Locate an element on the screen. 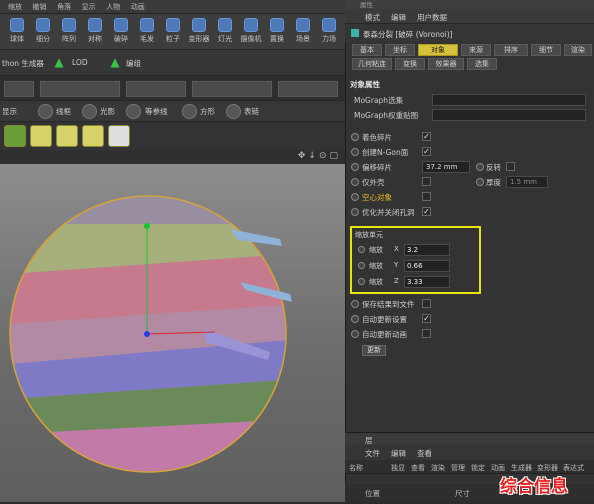 The width and height of the screenshot is (594, 504). tab-transform: 变换 is located at coordinates (410, 64).